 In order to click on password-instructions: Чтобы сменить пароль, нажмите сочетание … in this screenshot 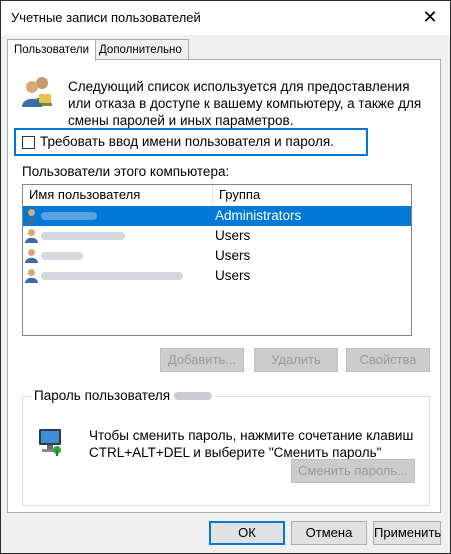, I will do `click(251, 444)`.